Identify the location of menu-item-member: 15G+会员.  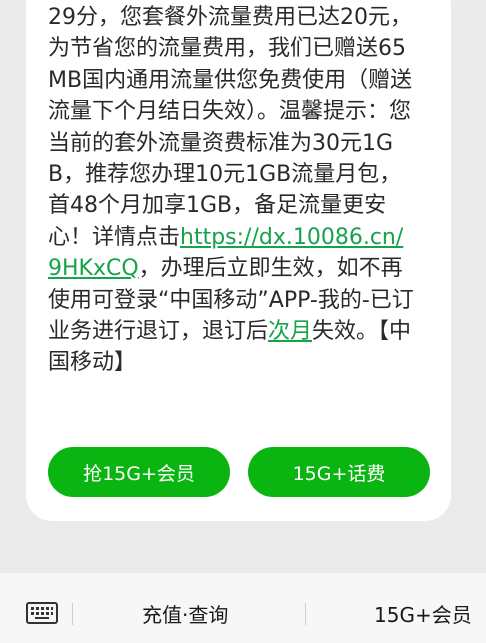
(423, 613).